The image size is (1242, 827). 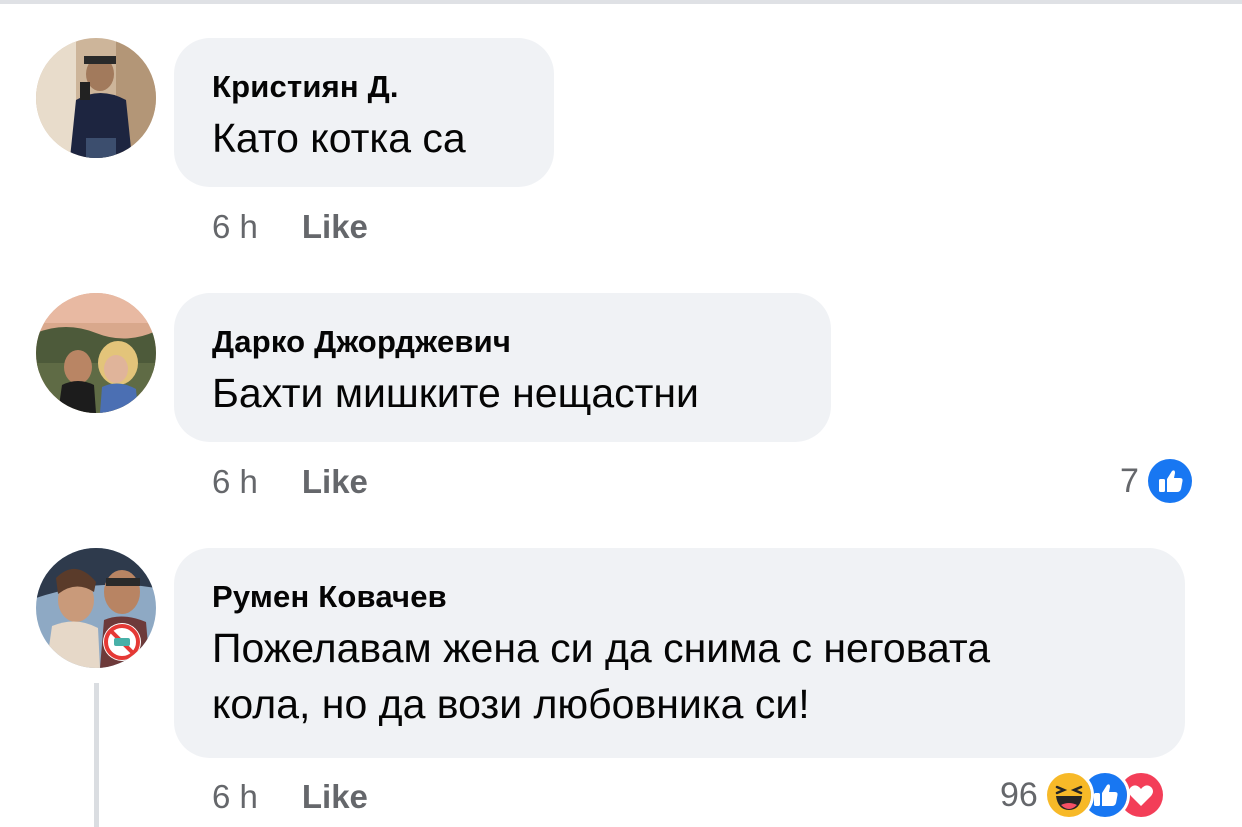 What do you see at coordinates (502, 367) in the screenshot?
I see `comment-bubble: Дарко Джорджевич Бахти мишките нещастни` at bounding box center [502, 367].